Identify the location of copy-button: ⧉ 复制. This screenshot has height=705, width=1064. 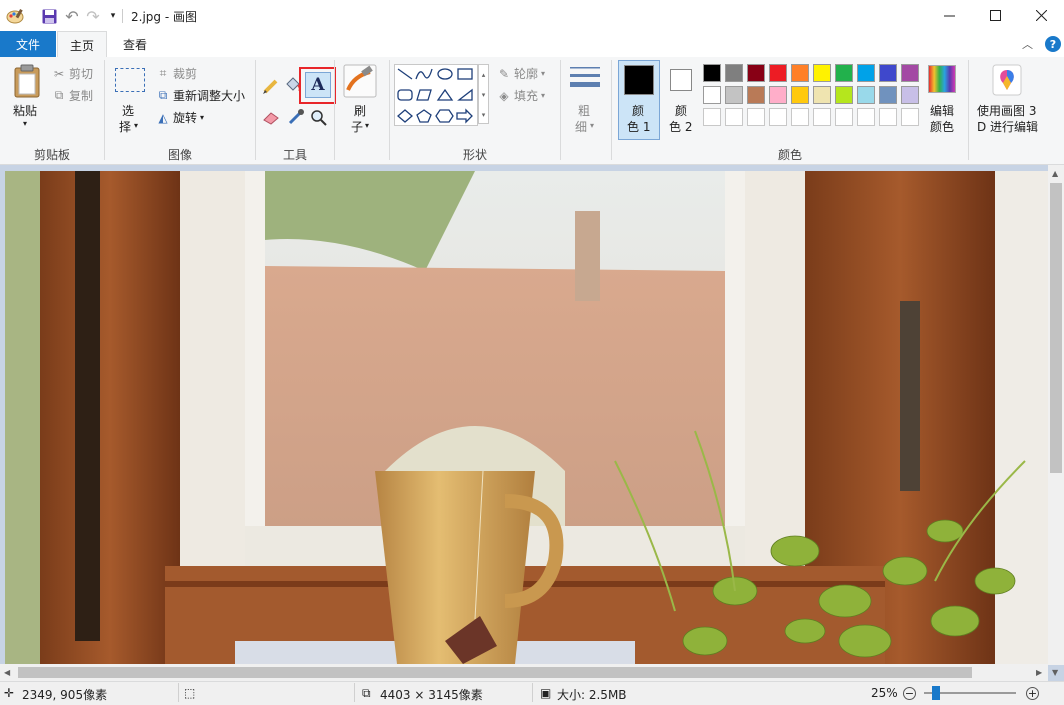
(72, 95).